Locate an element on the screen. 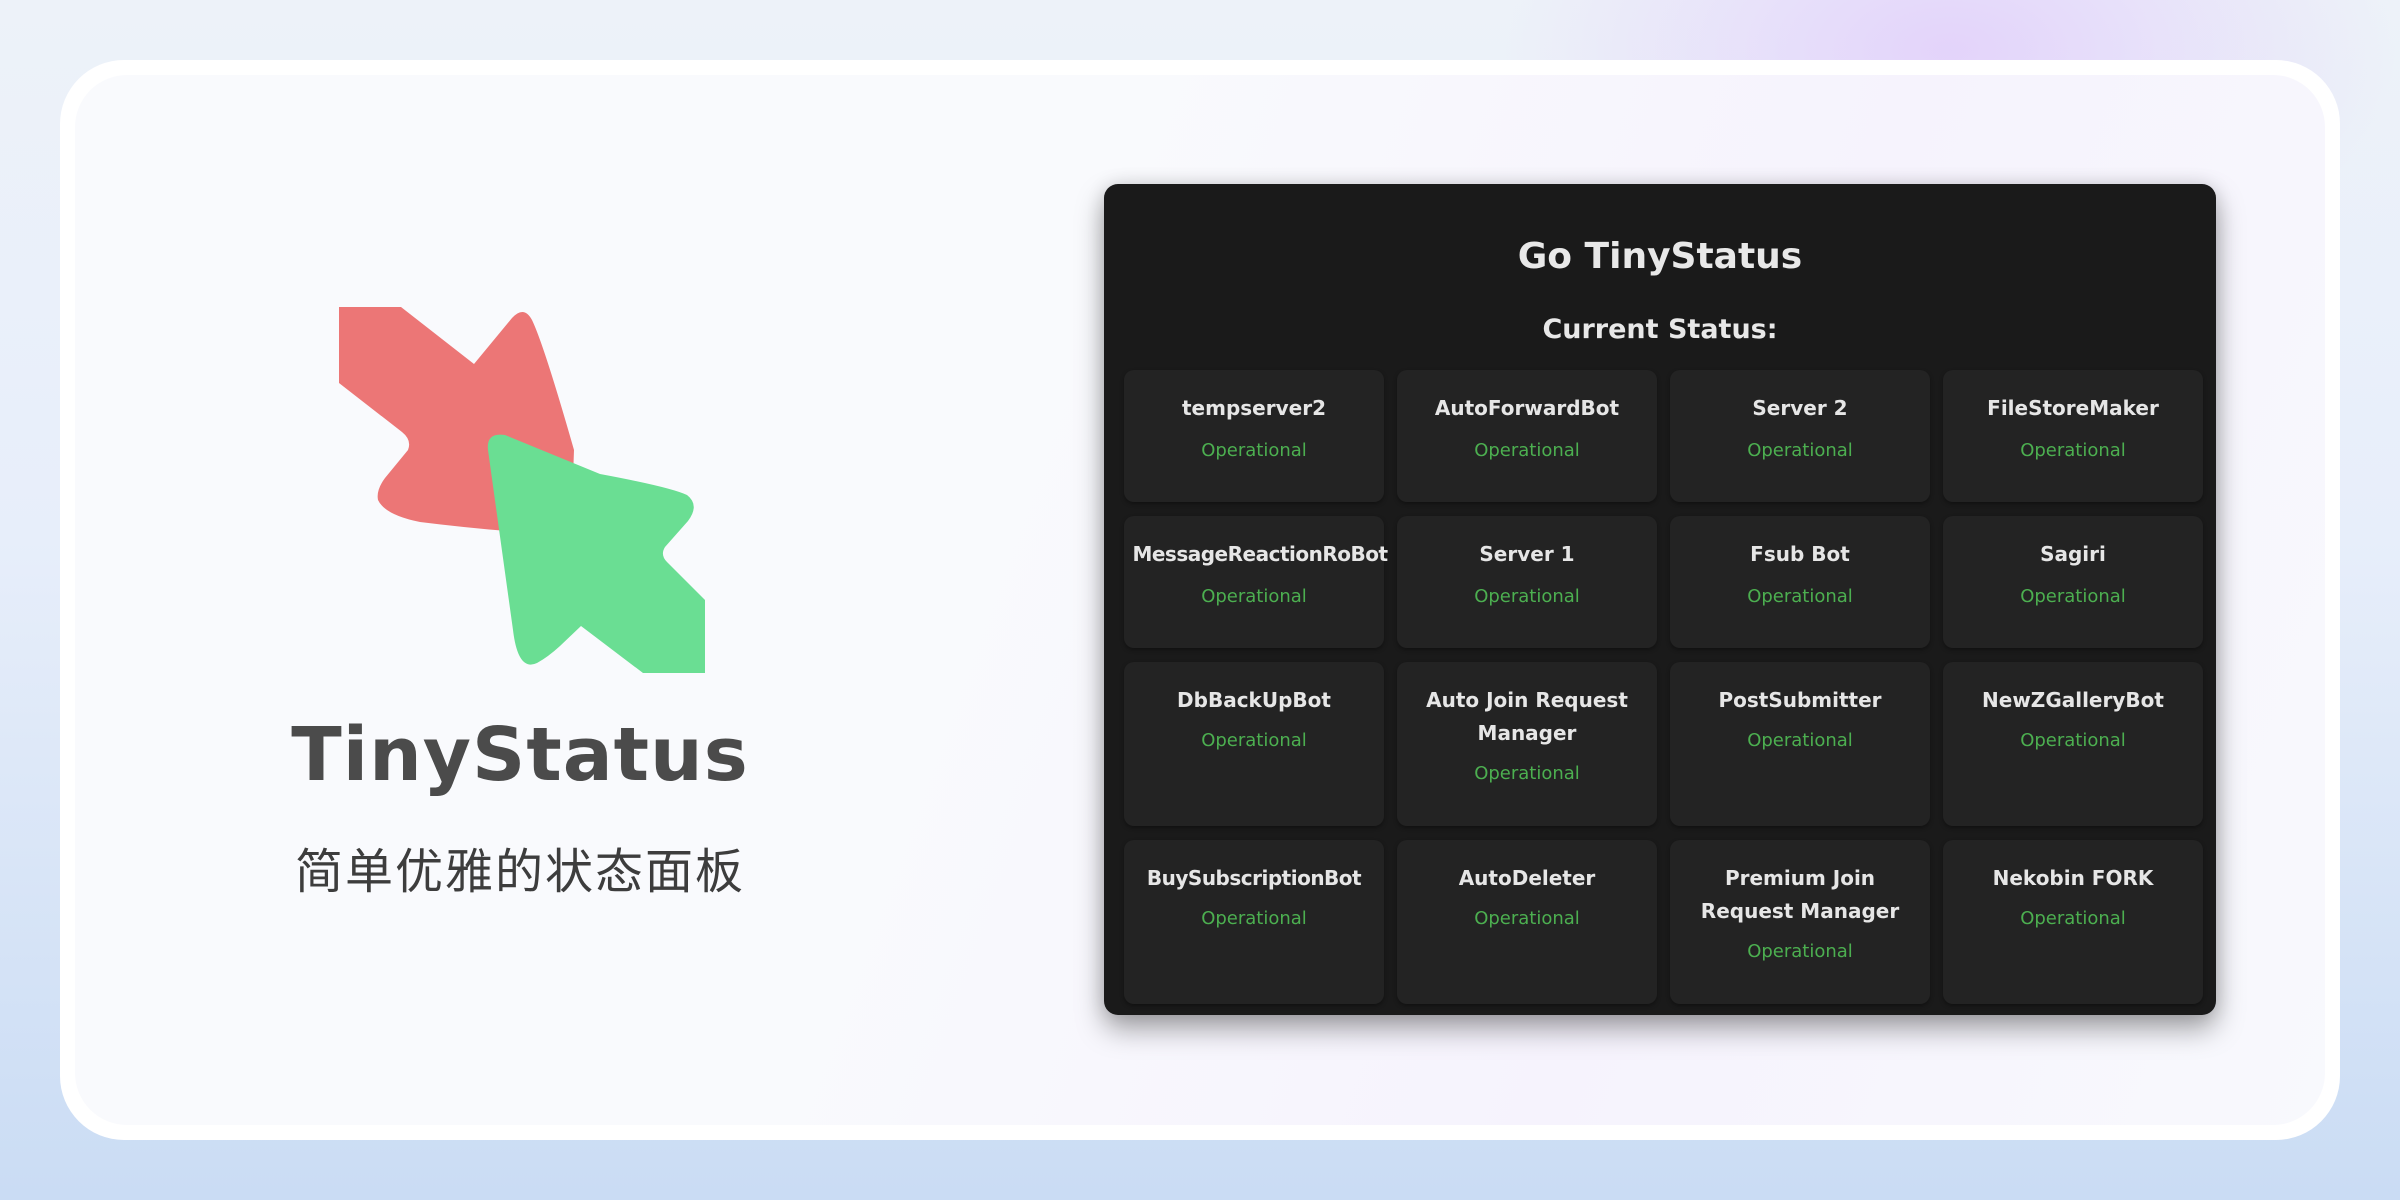  service-card: MessageReactionRoBot Operational is located at coordinates (1256, 582).